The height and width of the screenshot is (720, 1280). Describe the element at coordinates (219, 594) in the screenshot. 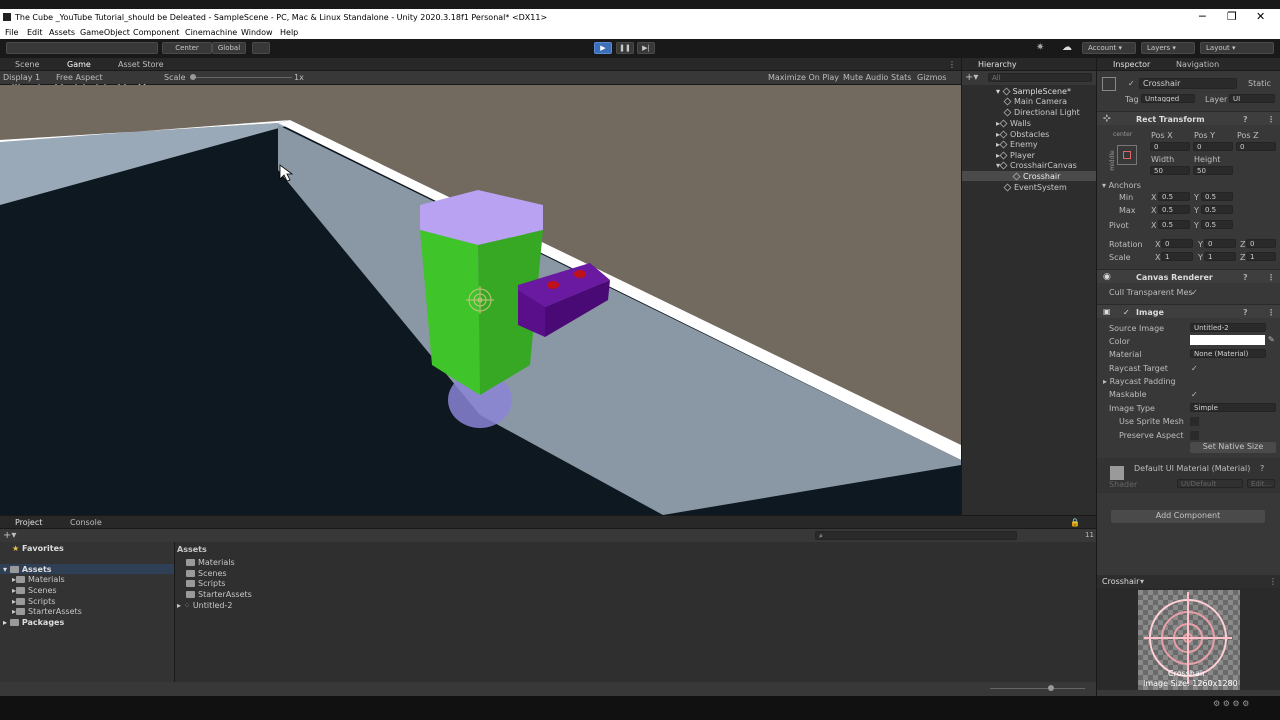

I see `file-item-starterassets: StarterAssets` at that location.